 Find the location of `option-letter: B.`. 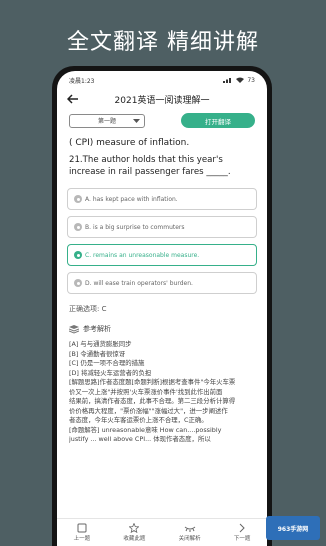

option-letter: B. is located at coordinates (88, 227).